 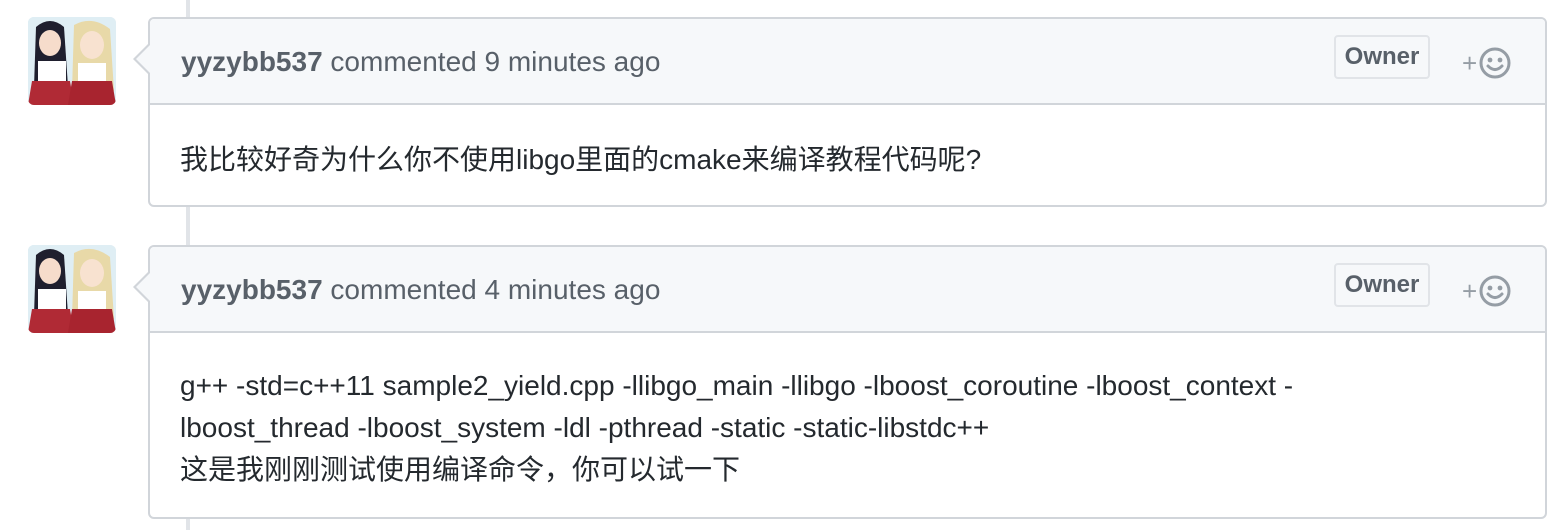 I want to click on comment-text-line: 我比较好奇为什么你不使用libgo里面的cmake来编译教程代码呢?, so click(x=581, y=159).